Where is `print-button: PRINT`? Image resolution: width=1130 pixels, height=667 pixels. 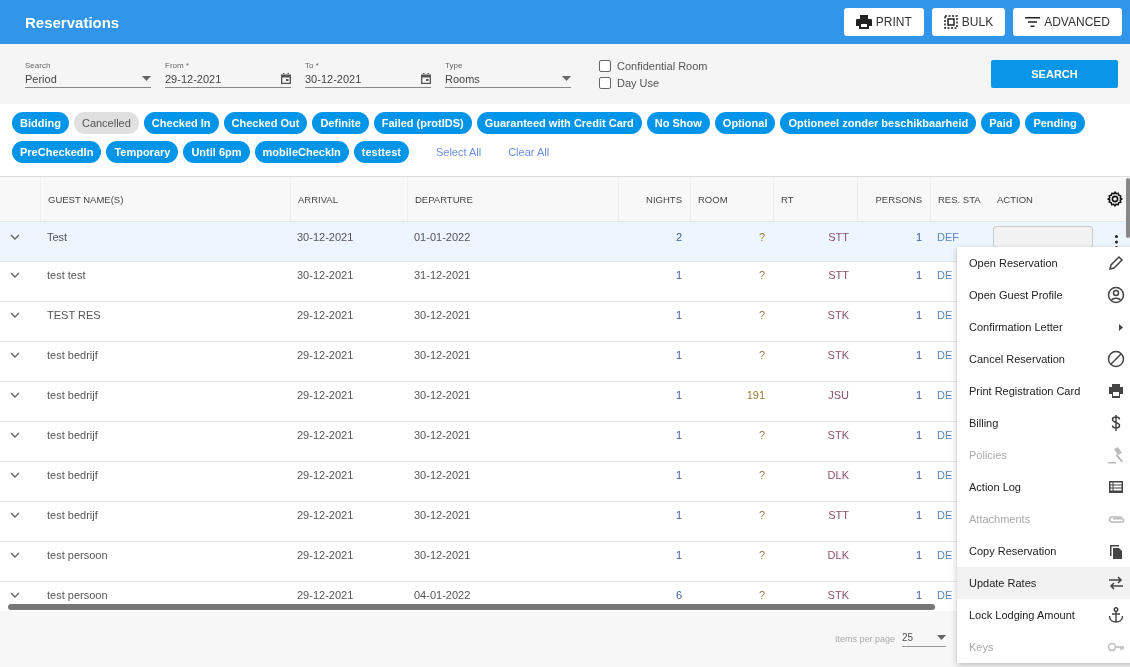 print-button: PRINT is located at coordinates (883, 22).